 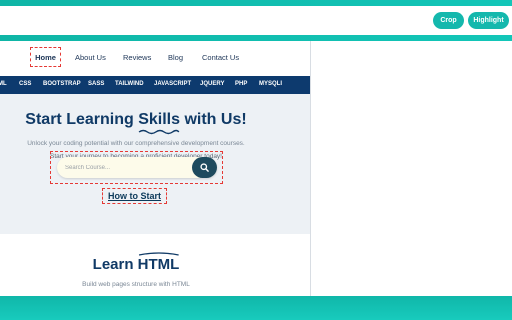 I want to click on tech-item-html: ML, so click(x=3, y=84).